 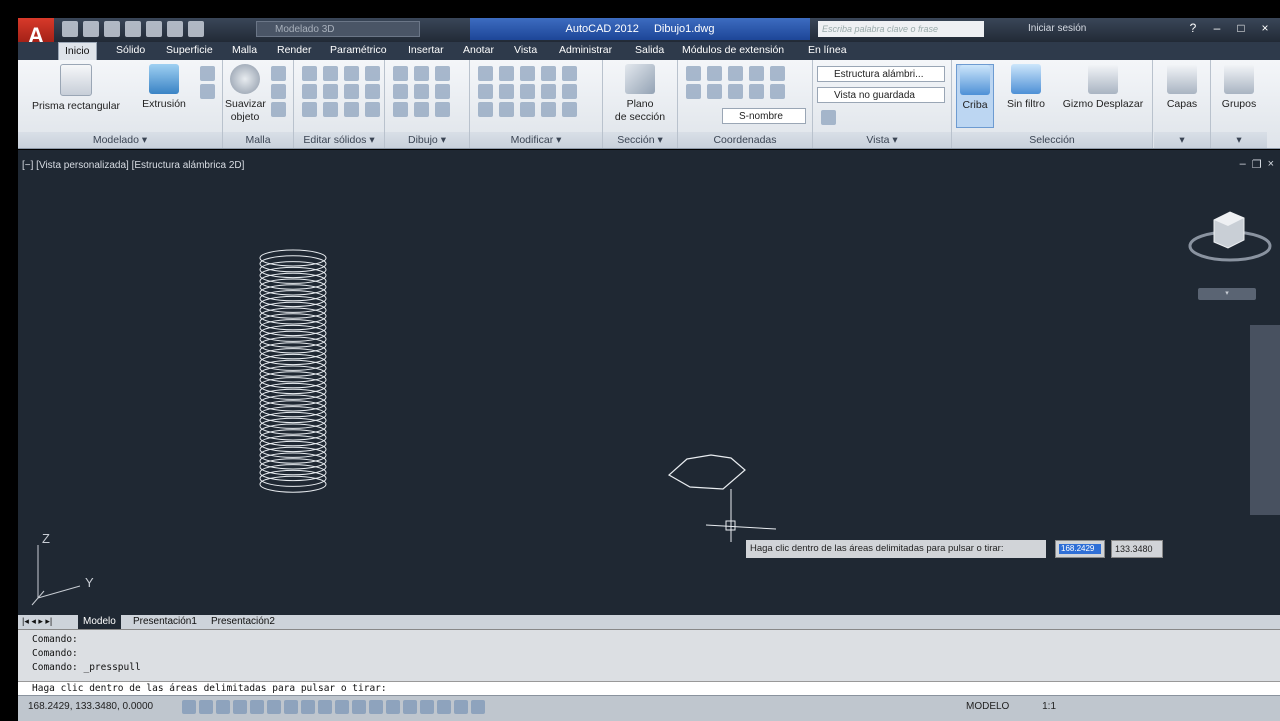 I want to click on snap-icon, so click(x=189, y=707).